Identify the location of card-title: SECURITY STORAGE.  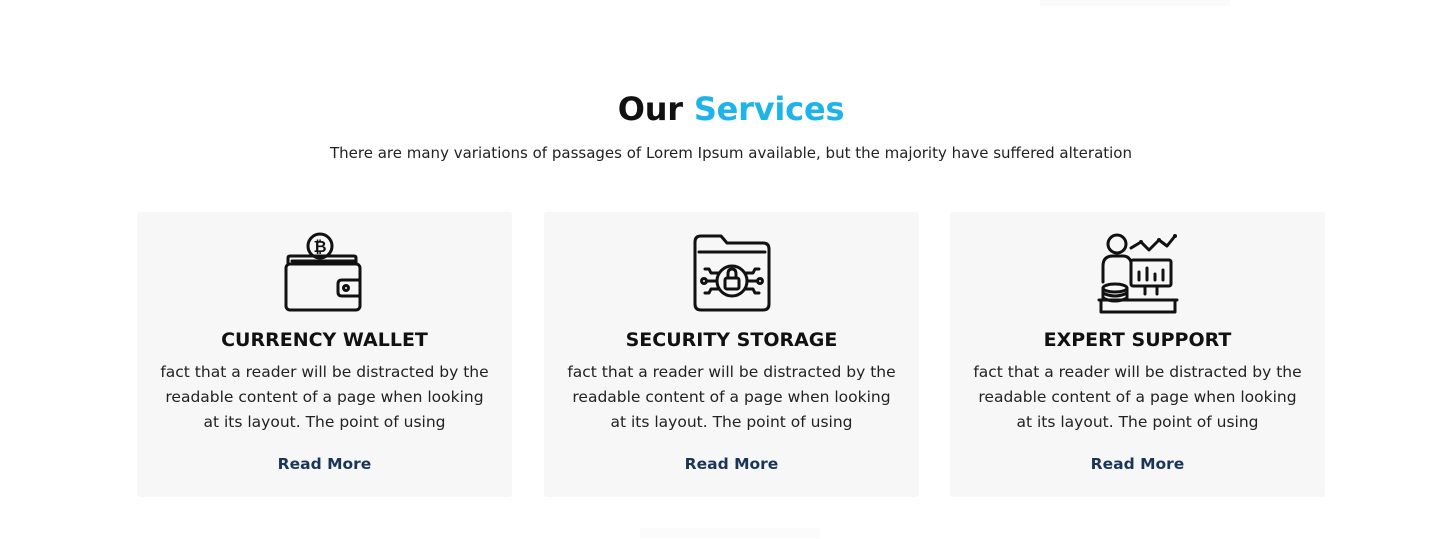
(731, 340).